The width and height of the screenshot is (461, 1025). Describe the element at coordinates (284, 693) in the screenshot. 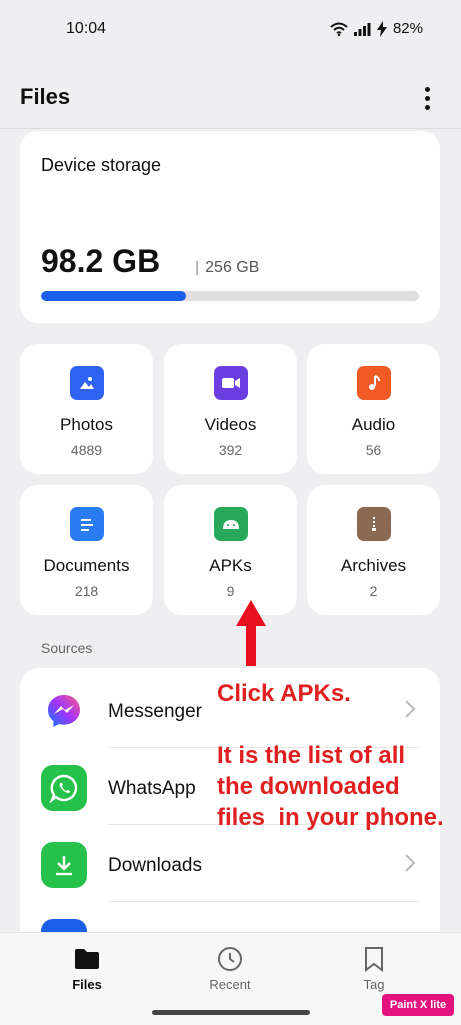

I see `annotation-line-1: Click APKs.` at that location.